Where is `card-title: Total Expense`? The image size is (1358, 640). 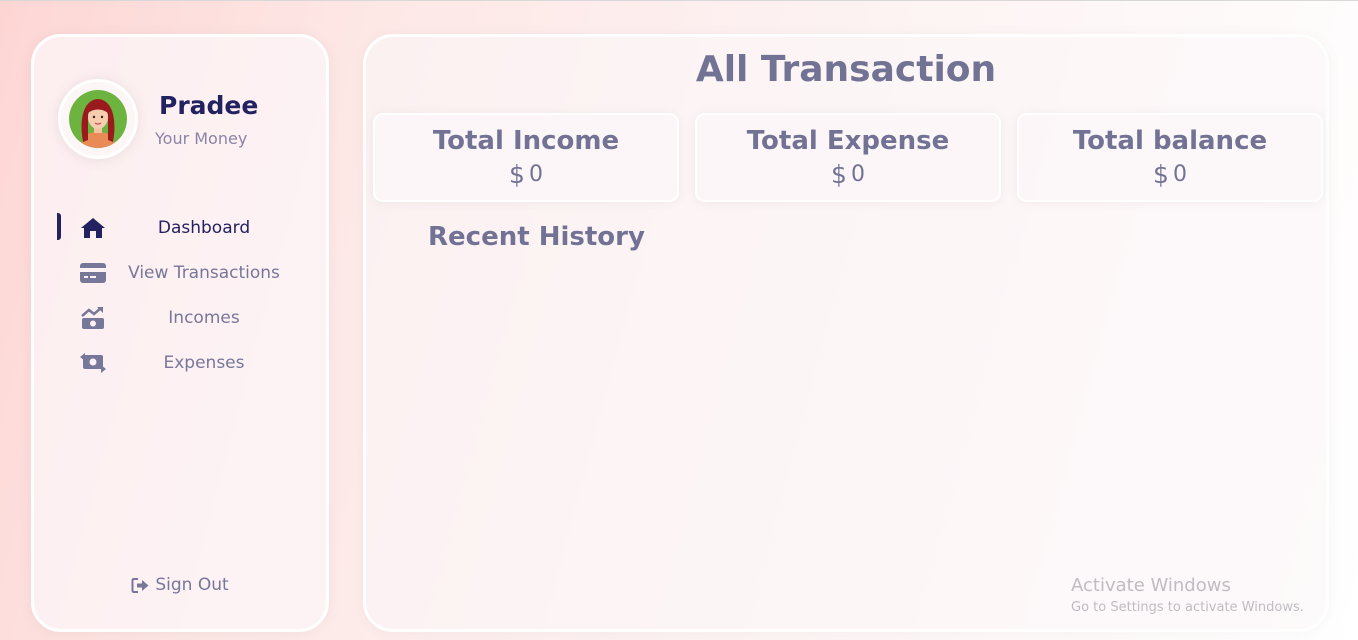
card-title: Total Expense is located at coordinates (848, 141).